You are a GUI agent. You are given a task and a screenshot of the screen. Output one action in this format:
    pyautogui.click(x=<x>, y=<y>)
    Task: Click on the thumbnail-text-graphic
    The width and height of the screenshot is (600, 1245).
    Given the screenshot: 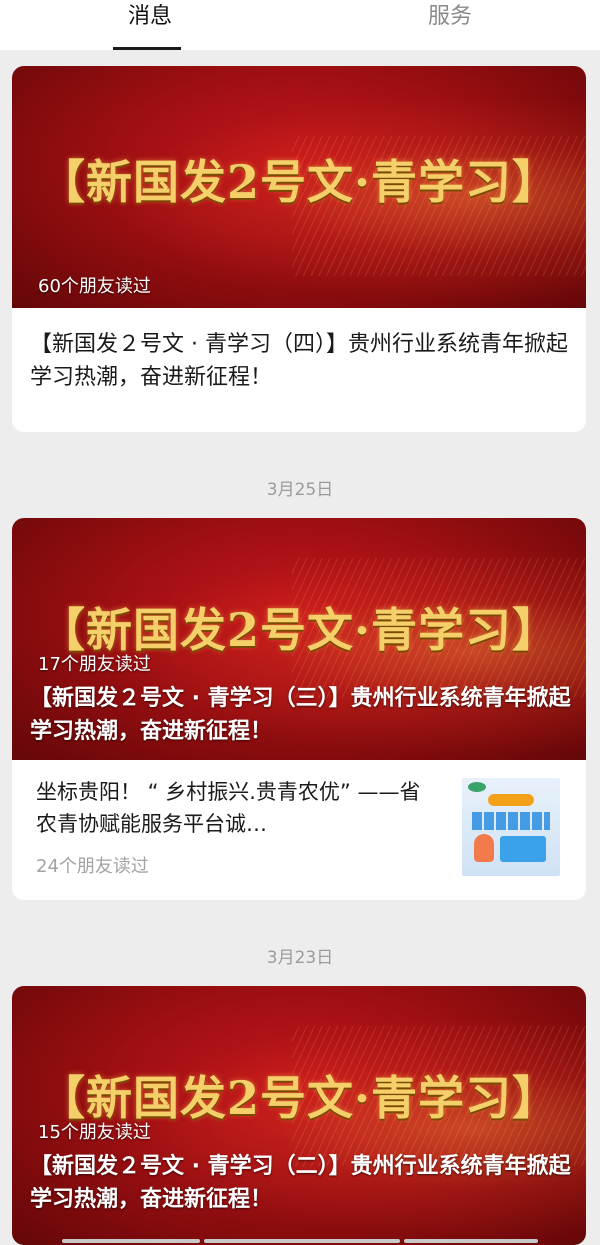 What is the action you would take?
    pyautogui.click(x=511, y=821)
    